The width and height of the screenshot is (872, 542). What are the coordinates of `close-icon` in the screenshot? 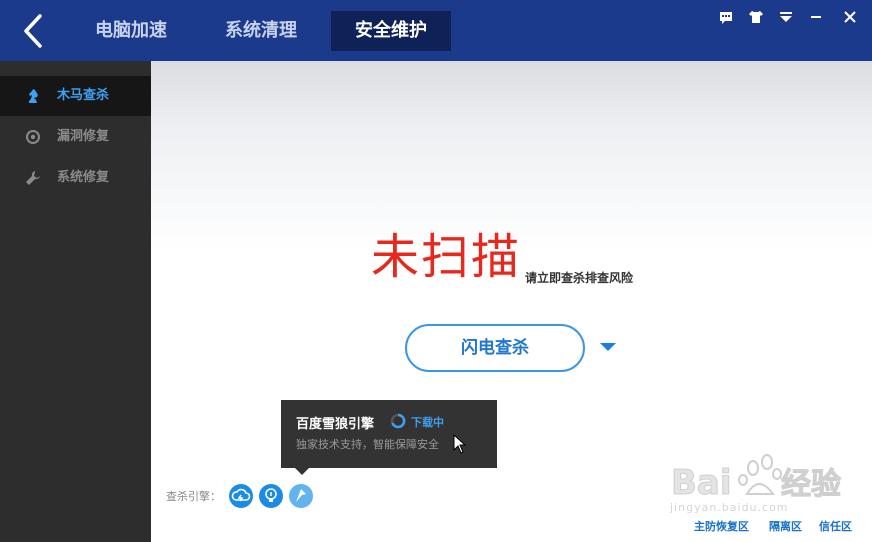 It's located at (850, 17).